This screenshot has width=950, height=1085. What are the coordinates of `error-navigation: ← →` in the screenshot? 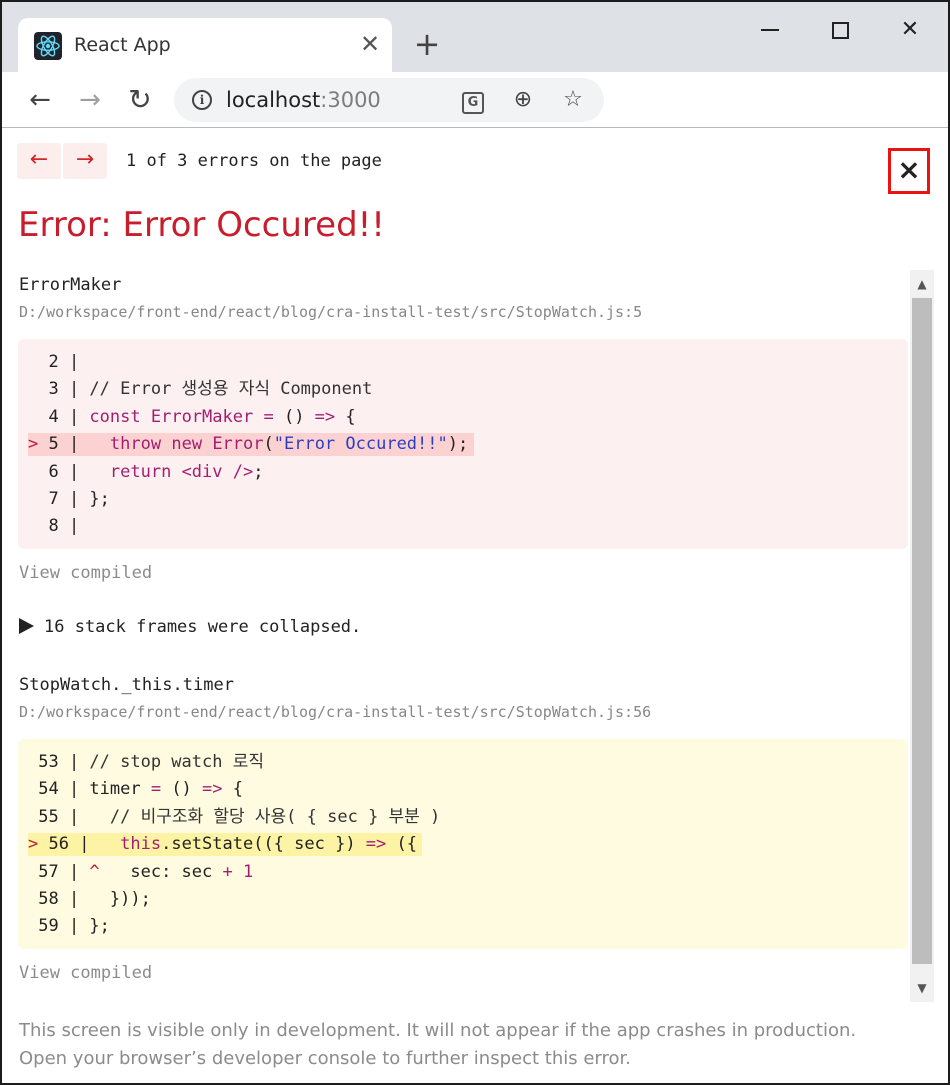 It's located at (63, 161).